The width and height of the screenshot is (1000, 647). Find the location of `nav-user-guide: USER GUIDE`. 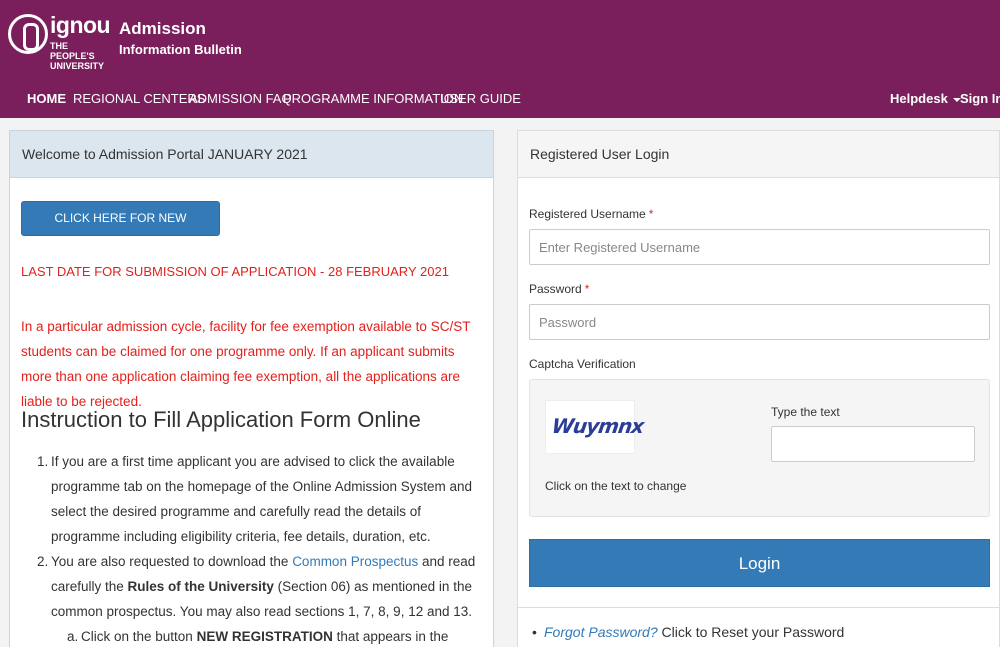

nav-user-guide: USER GUIDE is located at coordinates (480, 98).